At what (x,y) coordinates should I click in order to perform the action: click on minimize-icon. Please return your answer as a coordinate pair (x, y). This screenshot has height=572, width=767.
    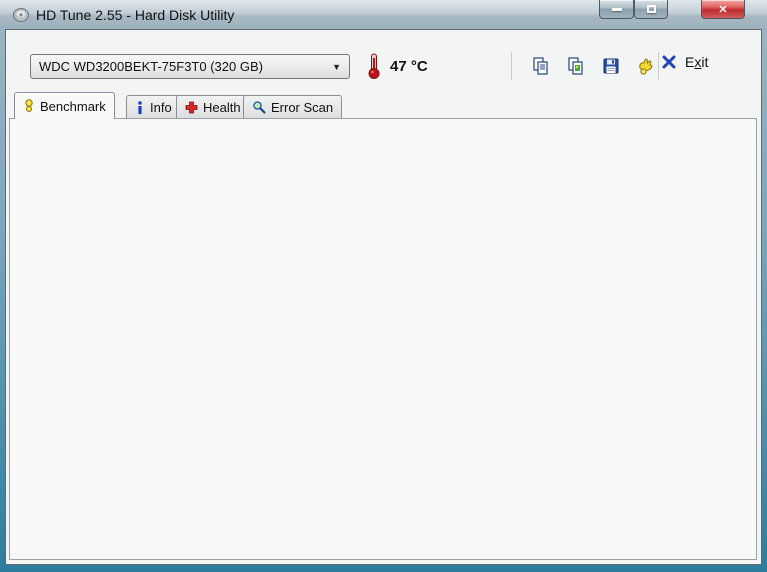
    Looking at the image, I should click on (616, 9).